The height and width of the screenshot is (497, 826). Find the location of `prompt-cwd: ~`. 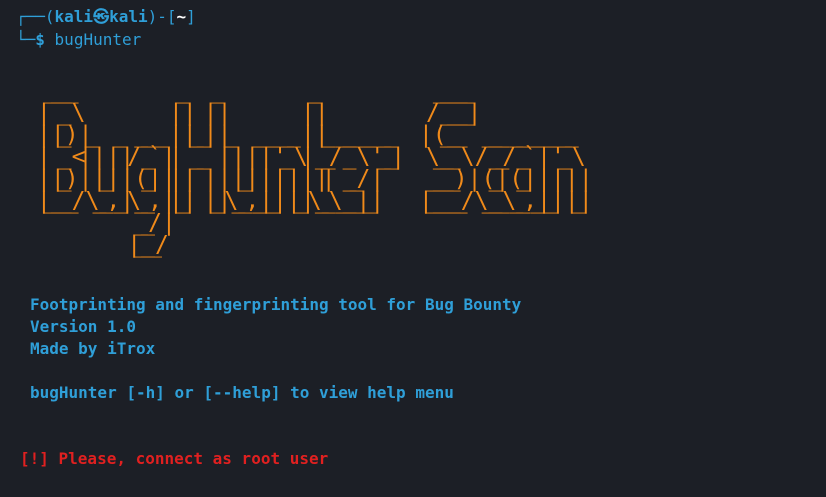

prompt-cwd: ~ is located at coordinates (181, 16).